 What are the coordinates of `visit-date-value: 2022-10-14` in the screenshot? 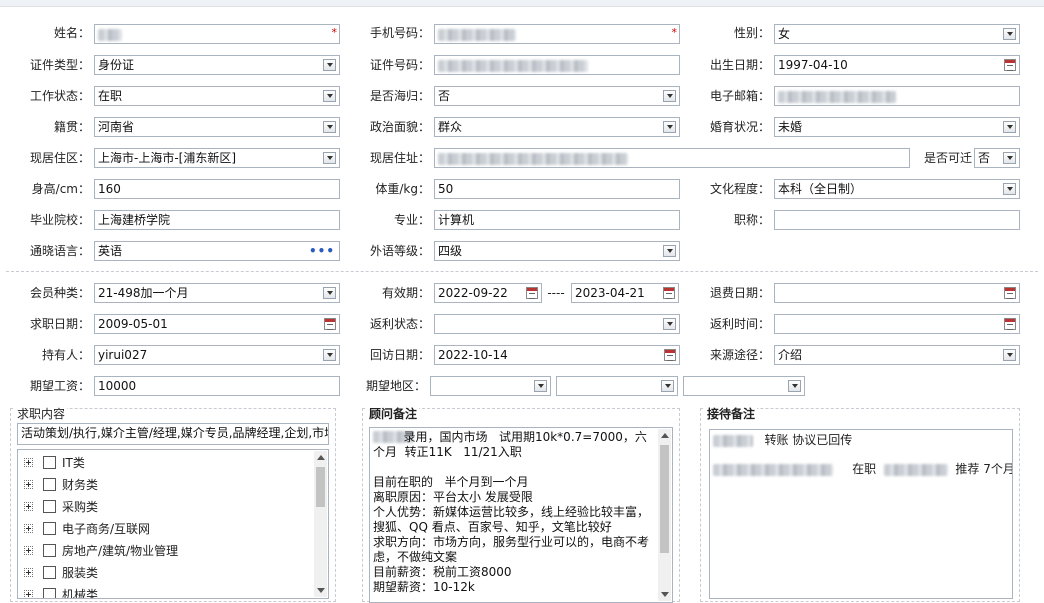 It's located at (473, 355).